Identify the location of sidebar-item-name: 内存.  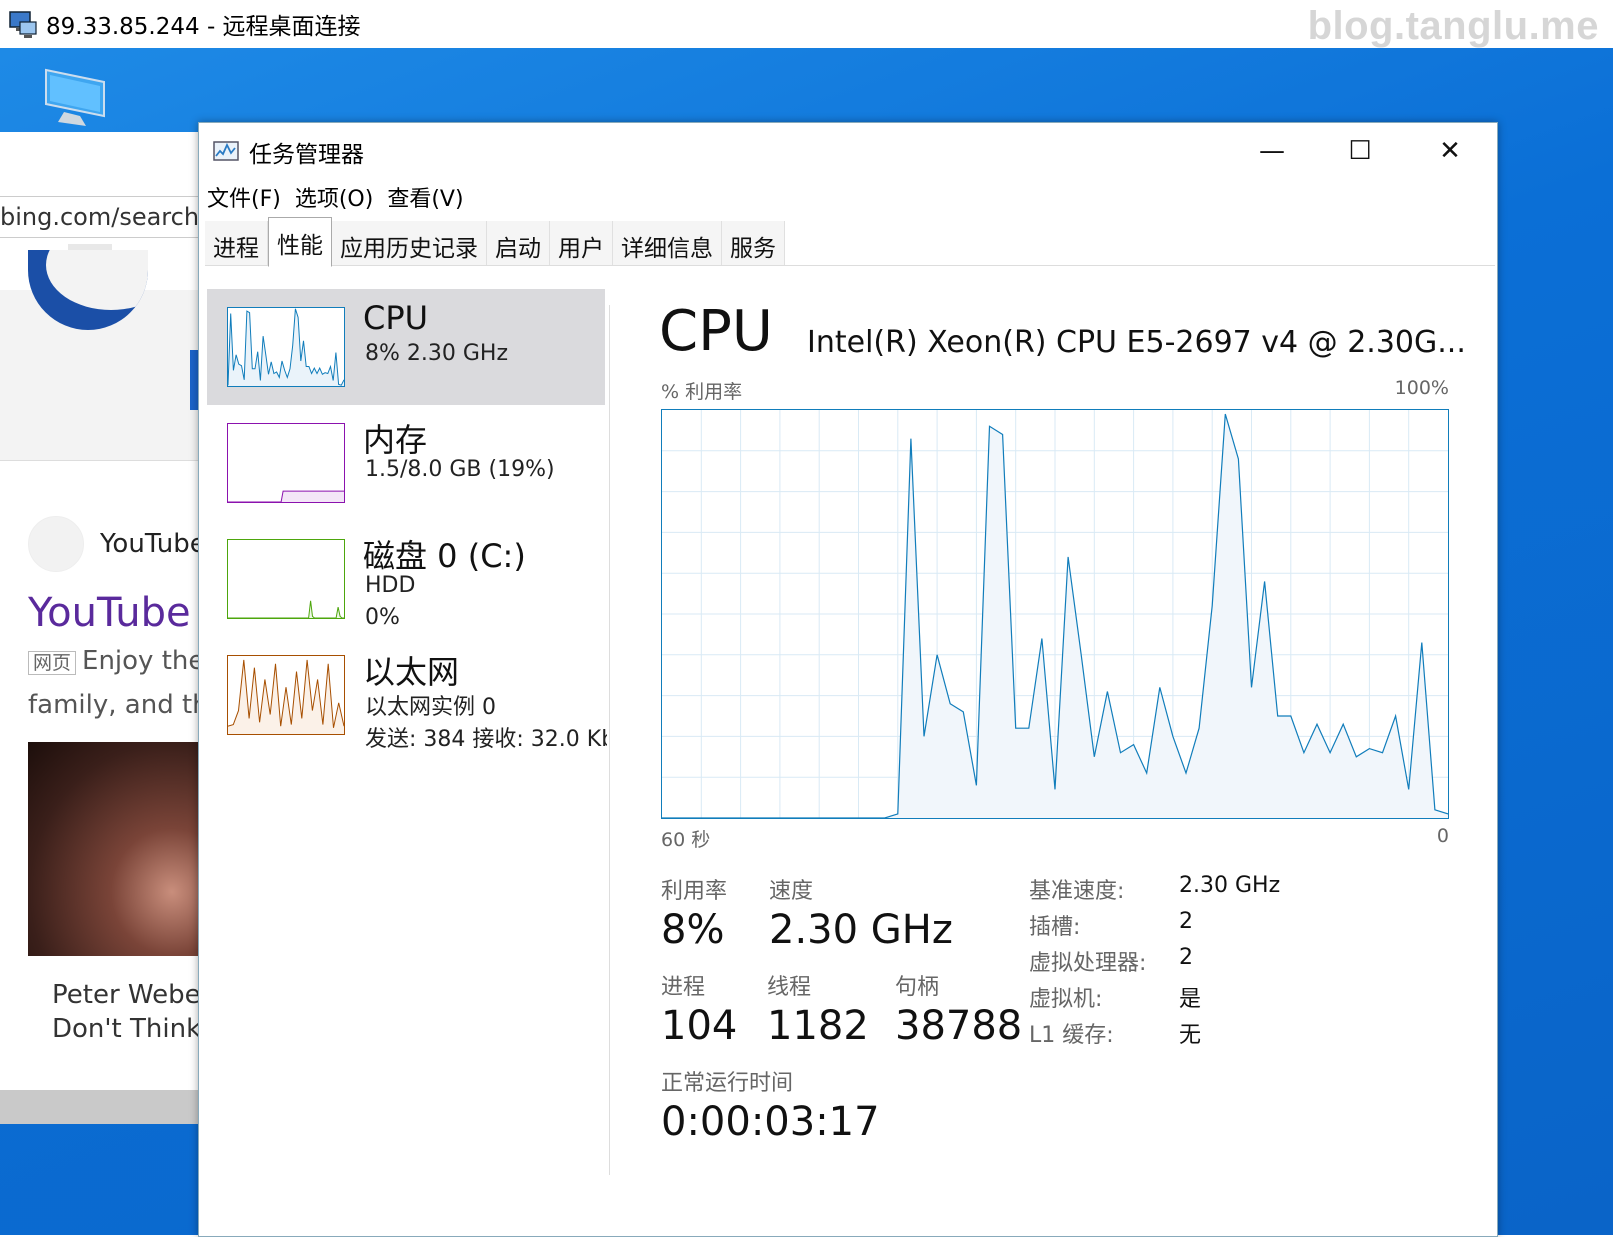
(395, 440).